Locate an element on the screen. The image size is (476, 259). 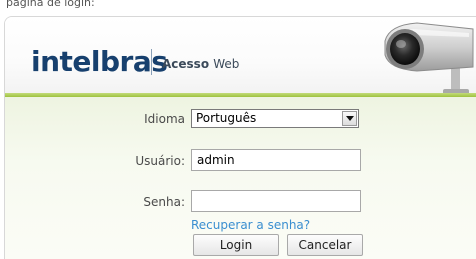
username-label: Usuário: is located at coordinates (160, 161).